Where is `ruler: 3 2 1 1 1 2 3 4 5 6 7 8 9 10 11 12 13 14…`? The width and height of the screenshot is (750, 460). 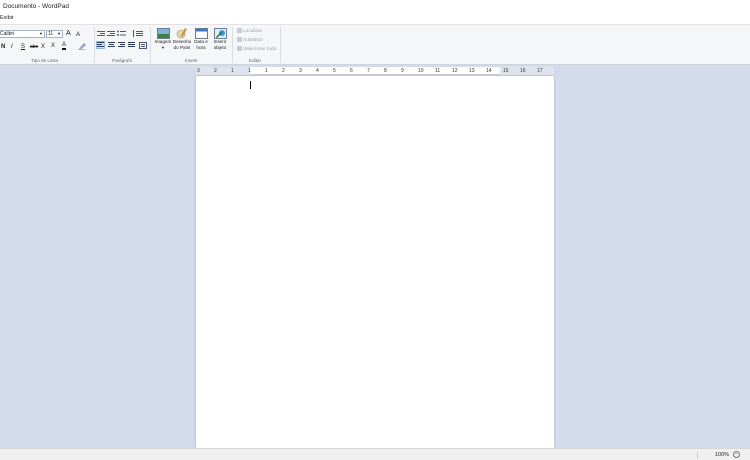
ruler: 3 2 1 1 1 2 3 4 5 6 7 8 9 10 11 12 13 14… is located at coordinates (375, 71).